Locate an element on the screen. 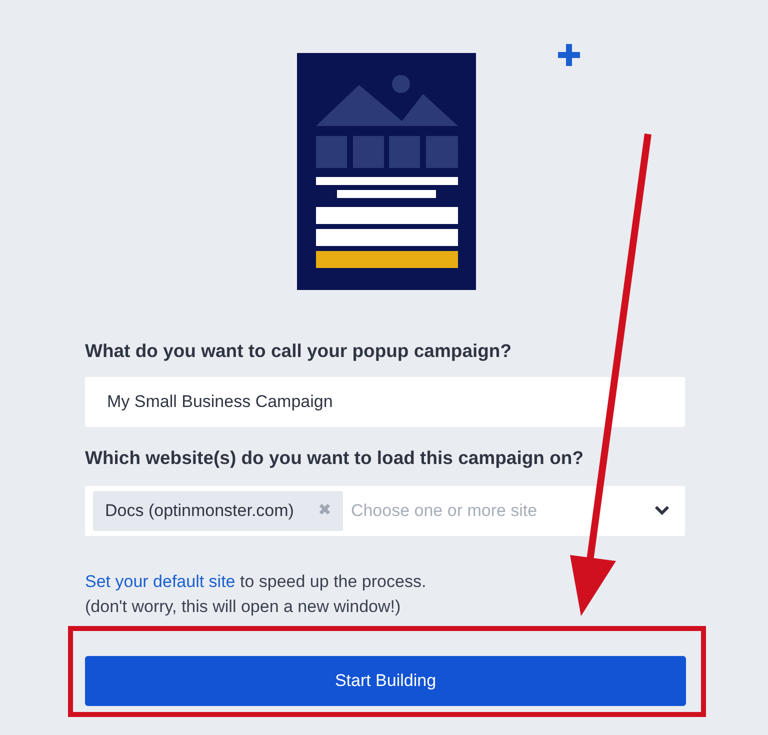 The height and width of the screenshot is (735, 768). chevron-down-icon is located at coordinates (662, 510).